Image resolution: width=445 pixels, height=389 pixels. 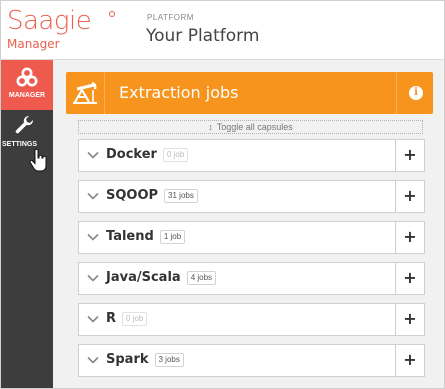 I want to click on job-capsule-spark: Spark 3 jobs +, so click(x=251, y=360).